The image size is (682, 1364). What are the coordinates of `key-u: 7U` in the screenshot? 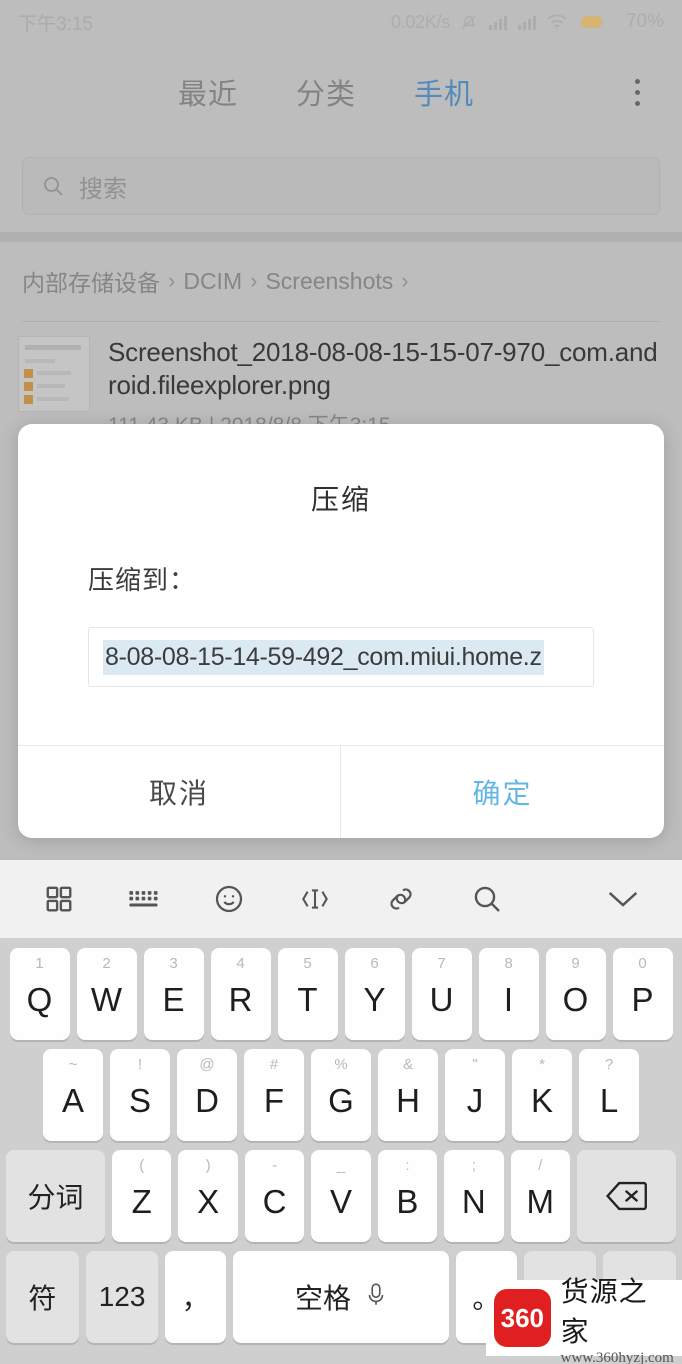 It's located at (441, 994).